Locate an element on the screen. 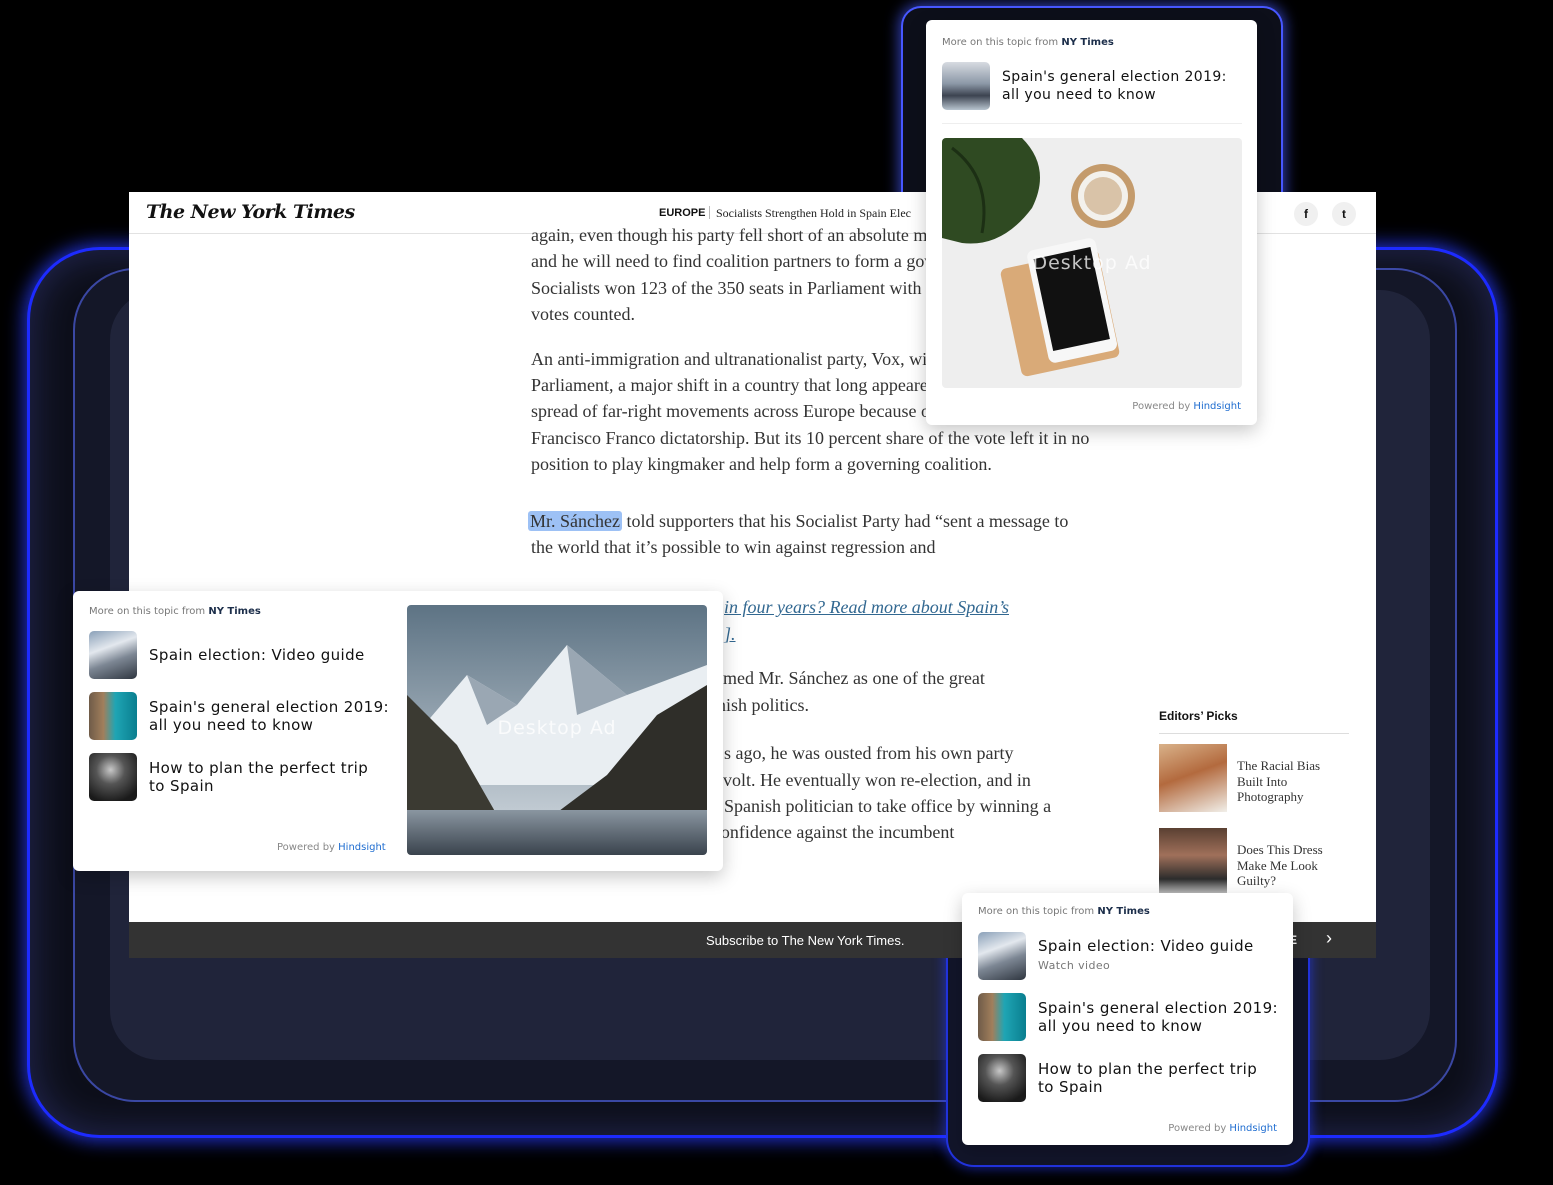 Image resolution: width=1553 pixels, height=1185 pixels. popup-item: Spain election: Video guide Watch video is located at coordinates (1128, 956).